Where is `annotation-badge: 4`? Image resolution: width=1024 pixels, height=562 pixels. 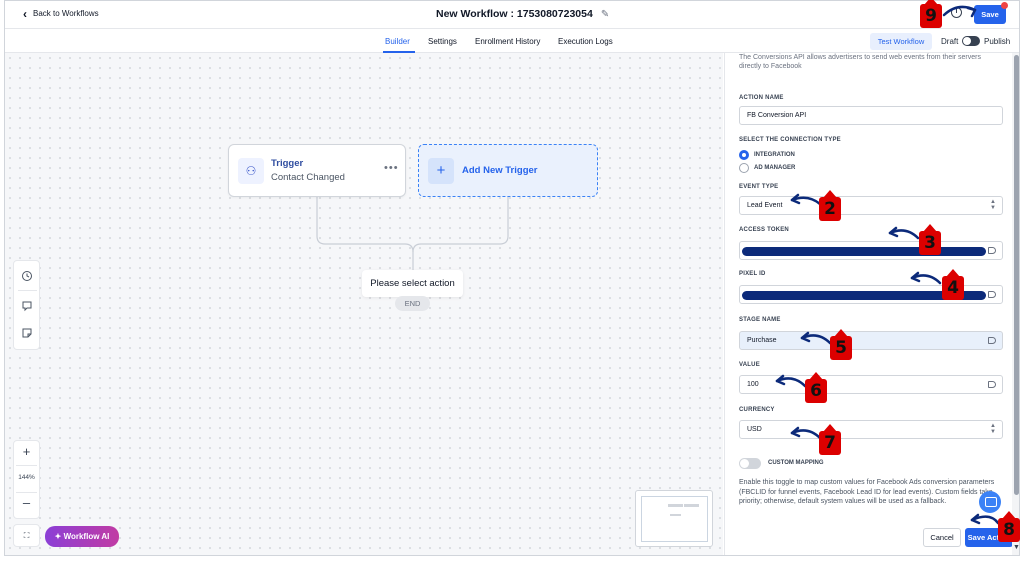 annotation-badge: 4 is located at coordinates (953, 284).